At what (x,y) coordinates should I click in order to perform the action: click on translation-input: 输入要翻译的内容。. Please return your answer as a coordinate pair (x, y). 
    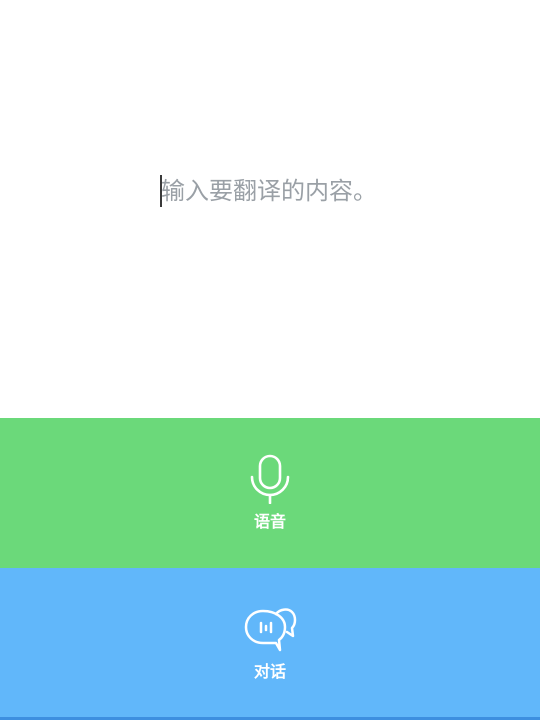
    Looking at the image, I should click on (288, 191).